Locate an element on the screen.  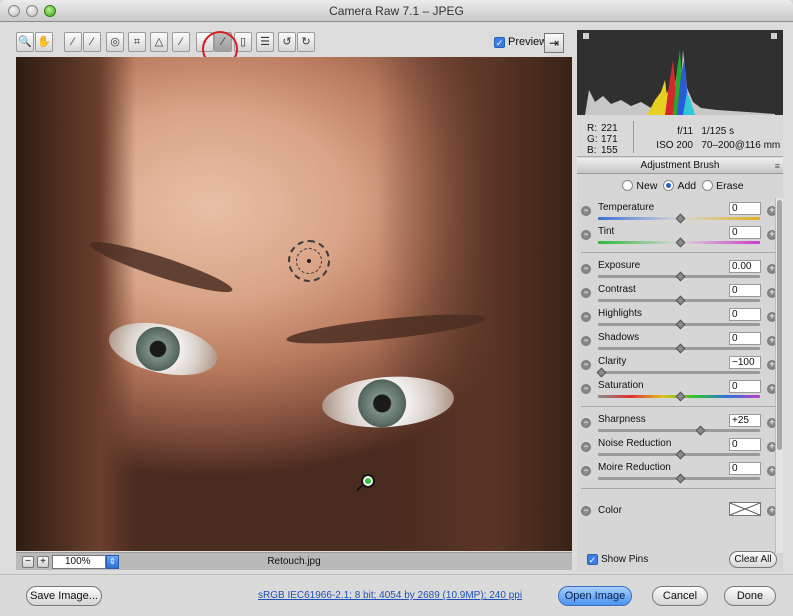
fullscreen-toggle-icon: ⇥ is located at coordinates (554, 43).